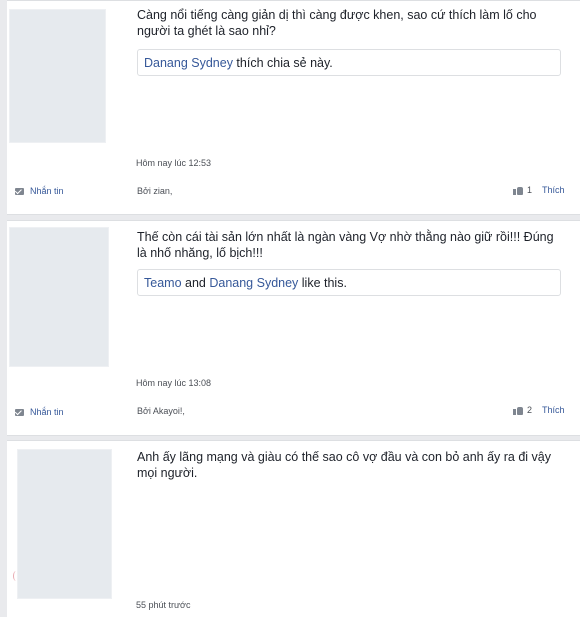 The height and width of the screenshot is (617, 580). Describe the element at coordinates (195, 283) in the screenshot. I see `likes-text: and` at that location.